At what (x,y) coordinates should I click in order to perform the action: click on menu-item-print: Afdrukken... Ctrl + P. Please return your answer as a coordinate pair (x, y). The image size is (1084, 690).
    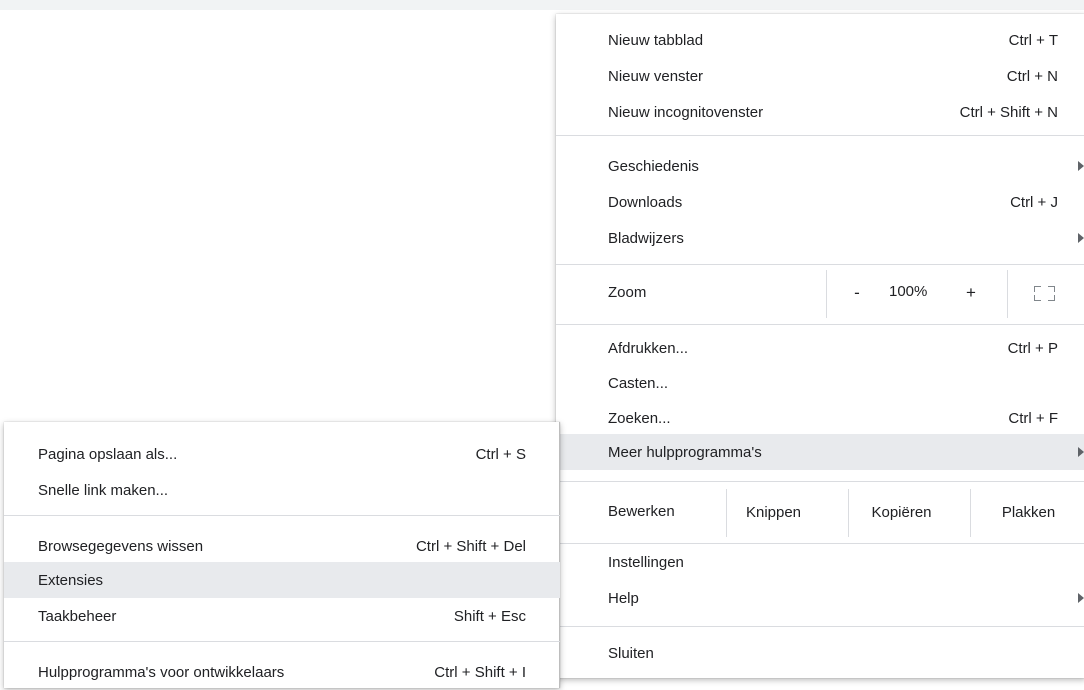
    Looking at the image, I should click on (820, 348).